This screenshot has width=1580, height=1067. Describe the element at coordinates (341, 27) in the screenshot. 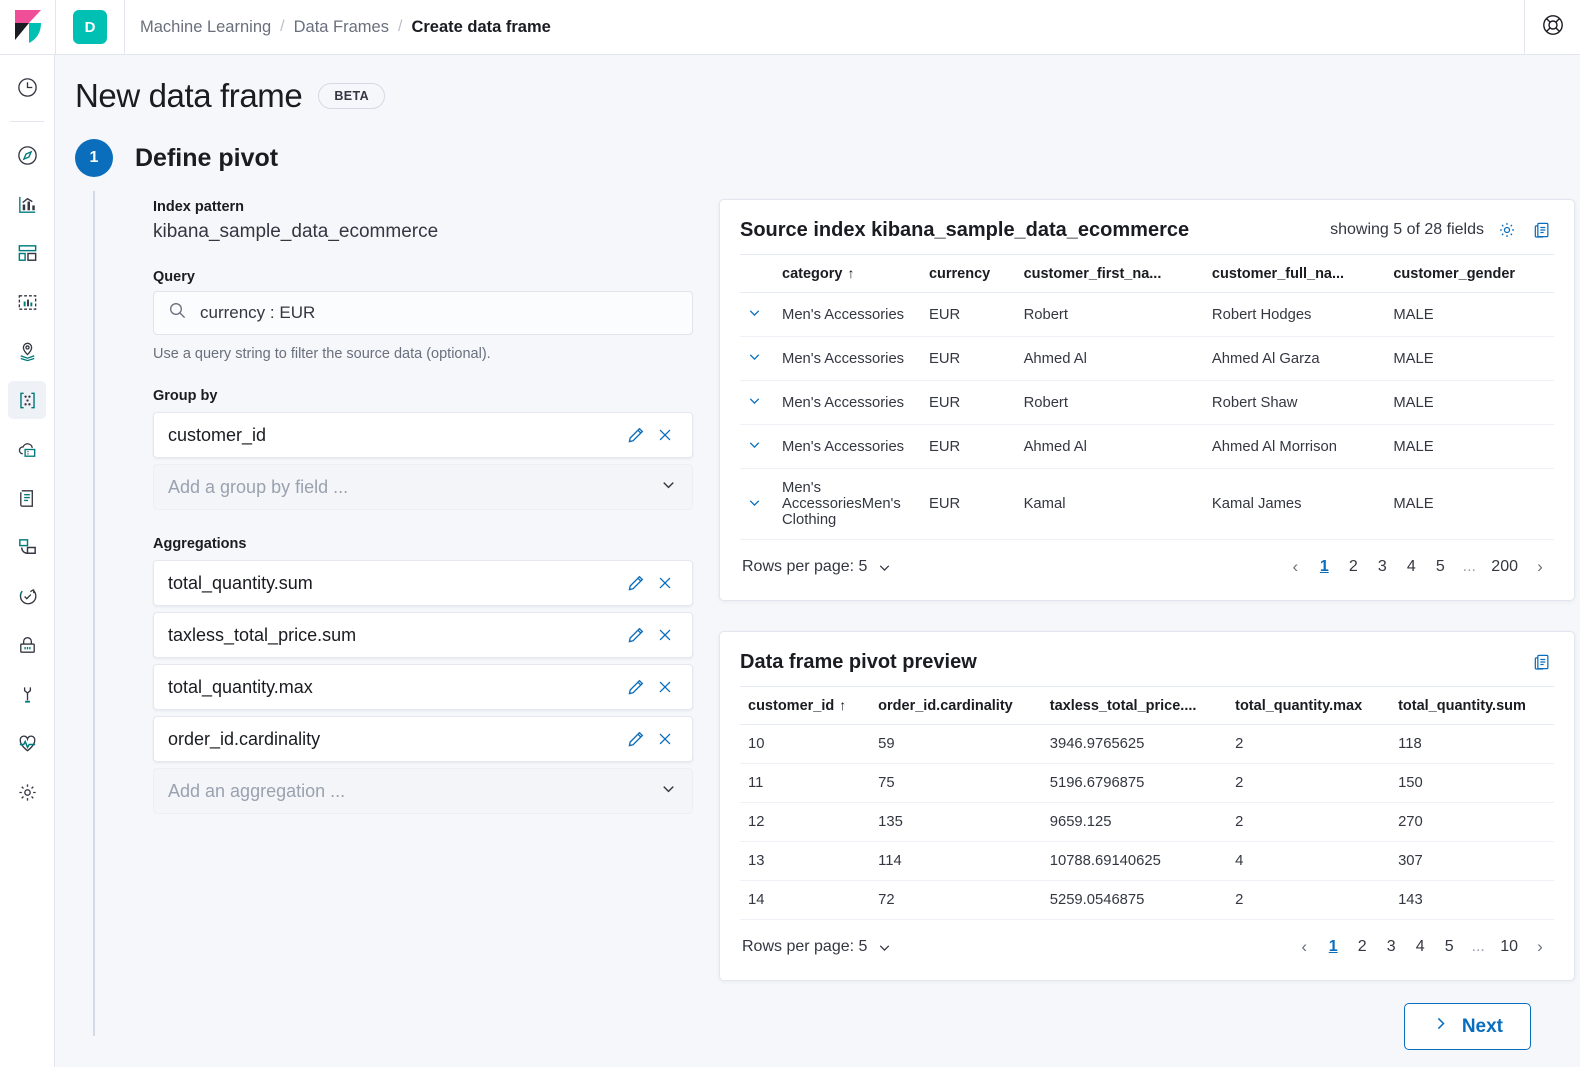

I see `breadcrumb-data-frames: Data Frames` at that location.